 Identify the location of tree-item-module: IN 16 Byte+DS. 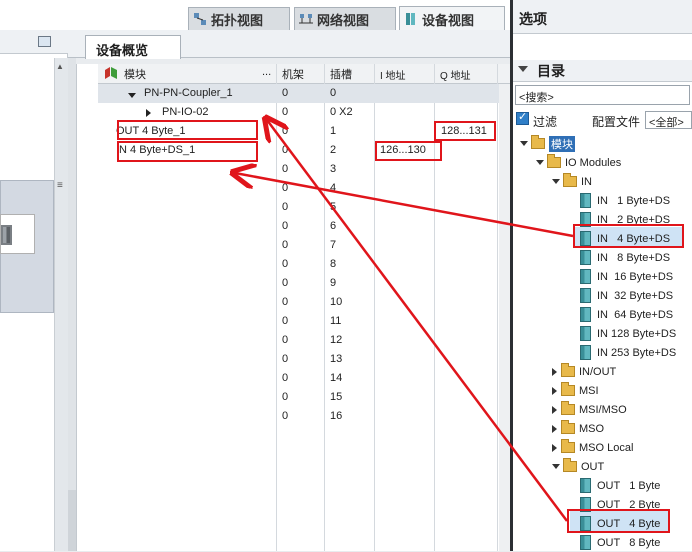
(626, 276).